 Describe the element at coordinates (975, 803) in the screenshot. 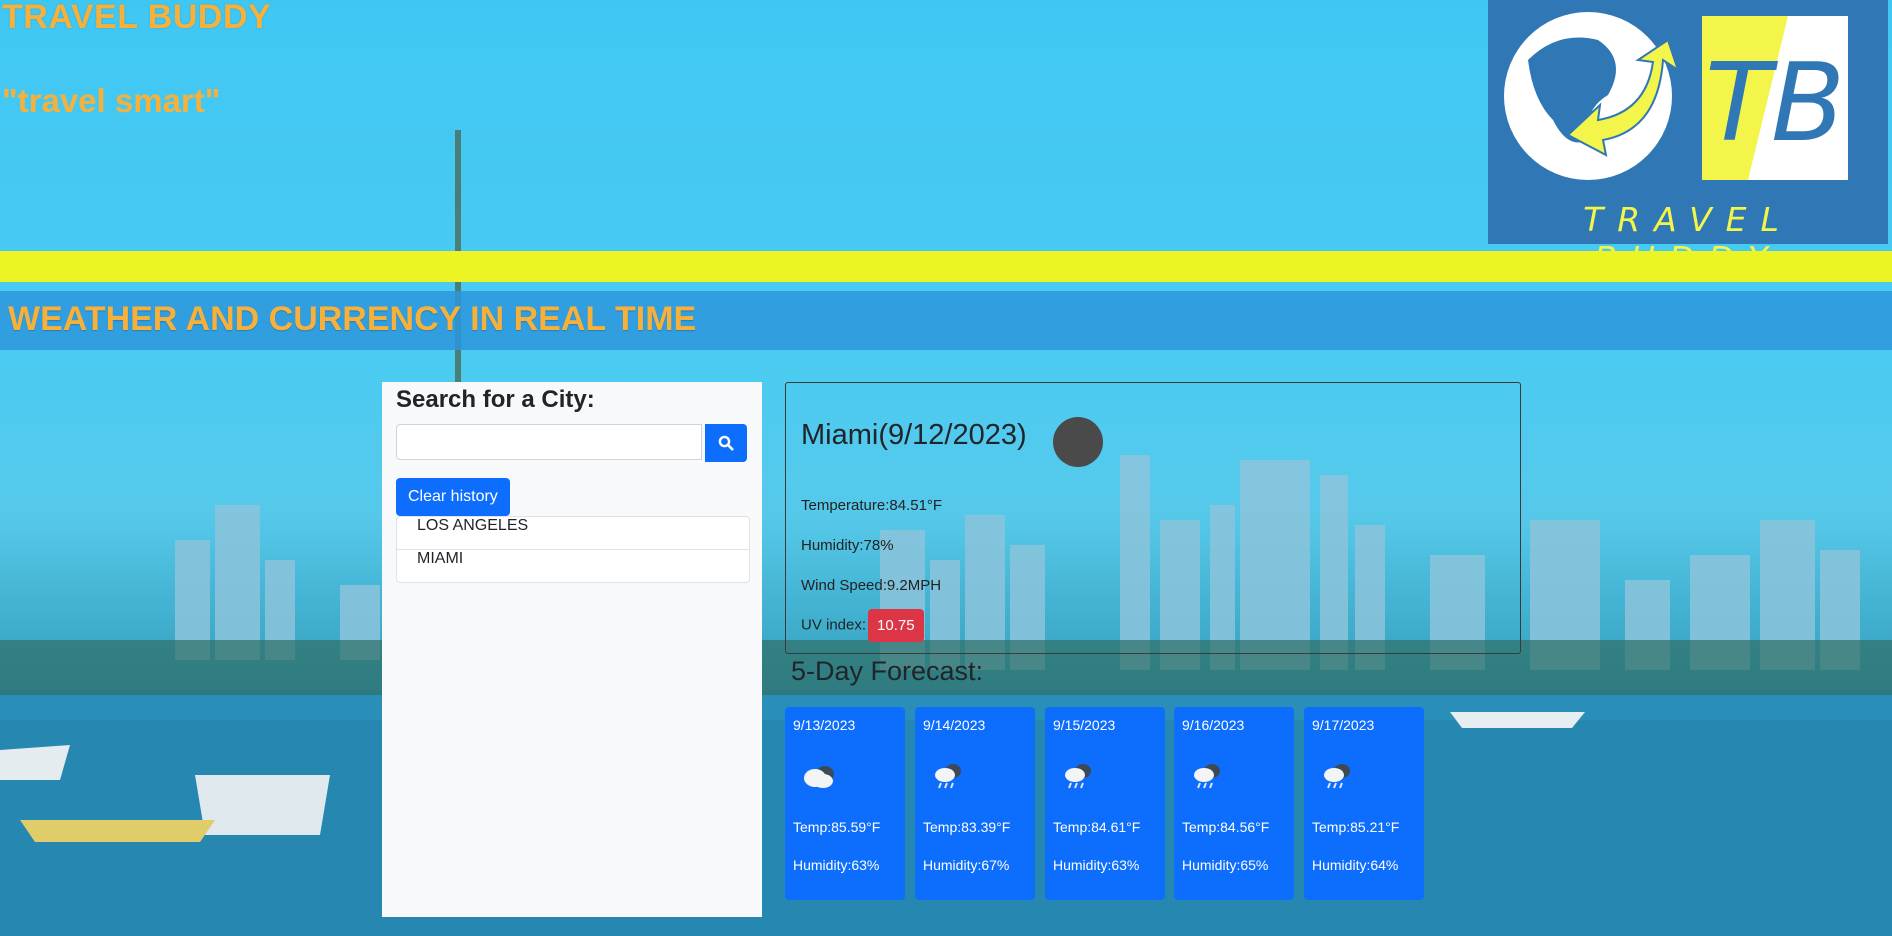

I see `forecast-card: 9/14/2023 Temp:83.39°F Humidity:67%` at that location.